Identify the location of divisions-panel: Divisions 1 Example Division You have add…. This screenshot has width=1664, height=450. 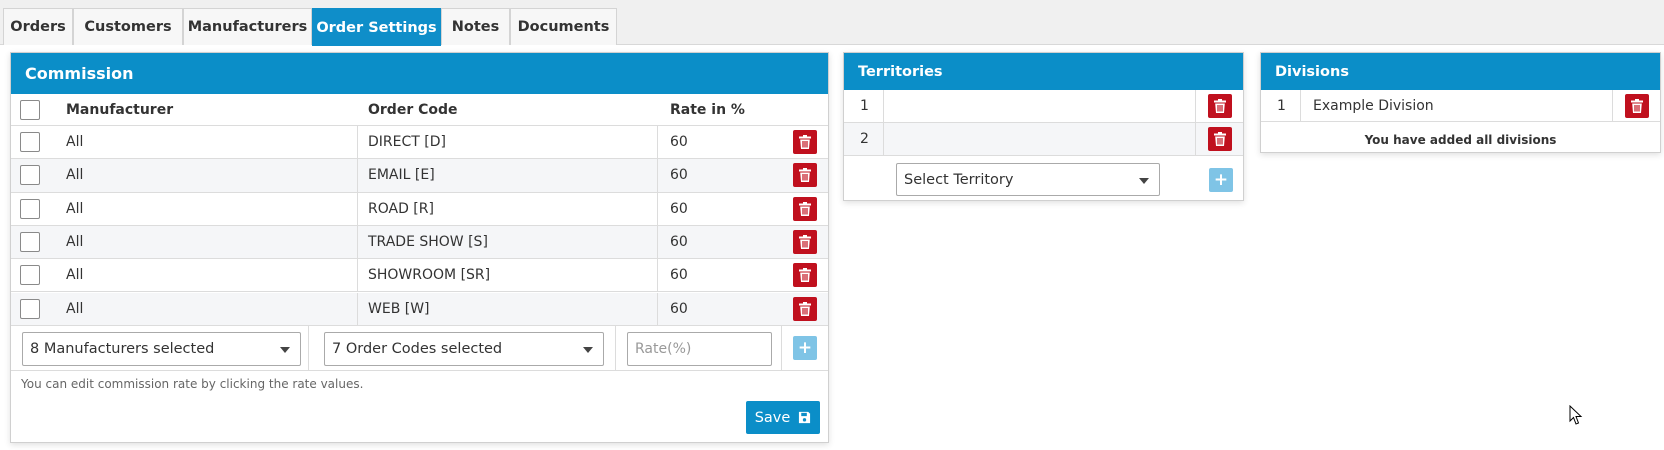
(1460, 102).